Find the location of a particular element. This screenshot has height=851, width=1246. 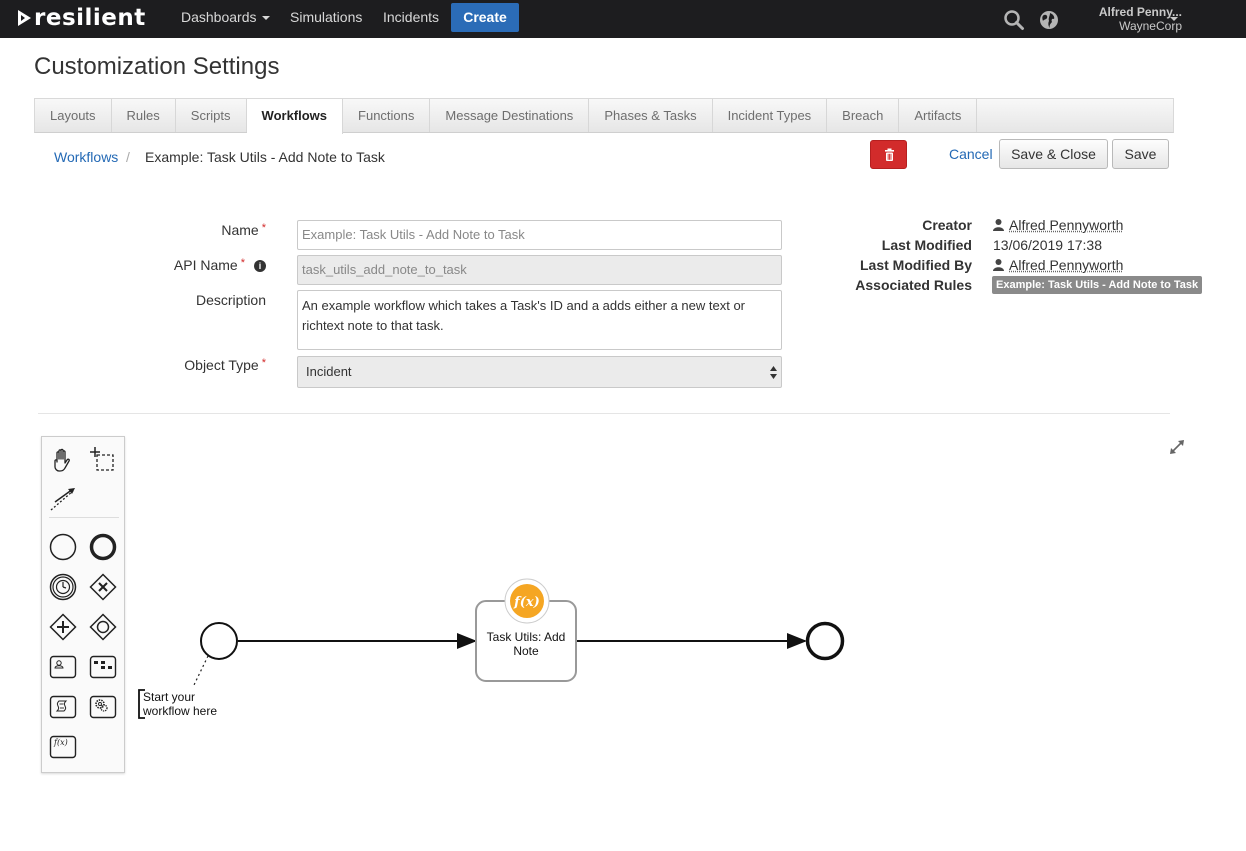

function-task-icon: f(x) is located at coordinates (63, 747).